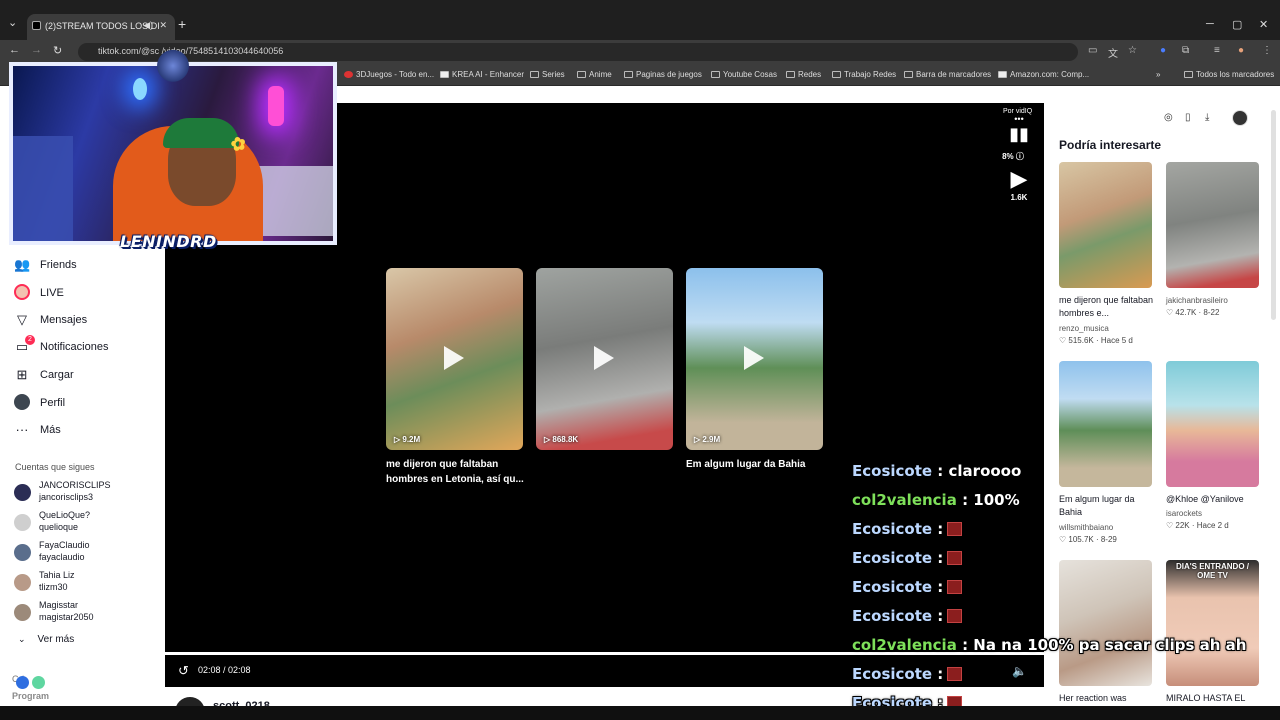  I want to click on recommended-caption: @Khloe @Yanilove, so click(1216, 499).